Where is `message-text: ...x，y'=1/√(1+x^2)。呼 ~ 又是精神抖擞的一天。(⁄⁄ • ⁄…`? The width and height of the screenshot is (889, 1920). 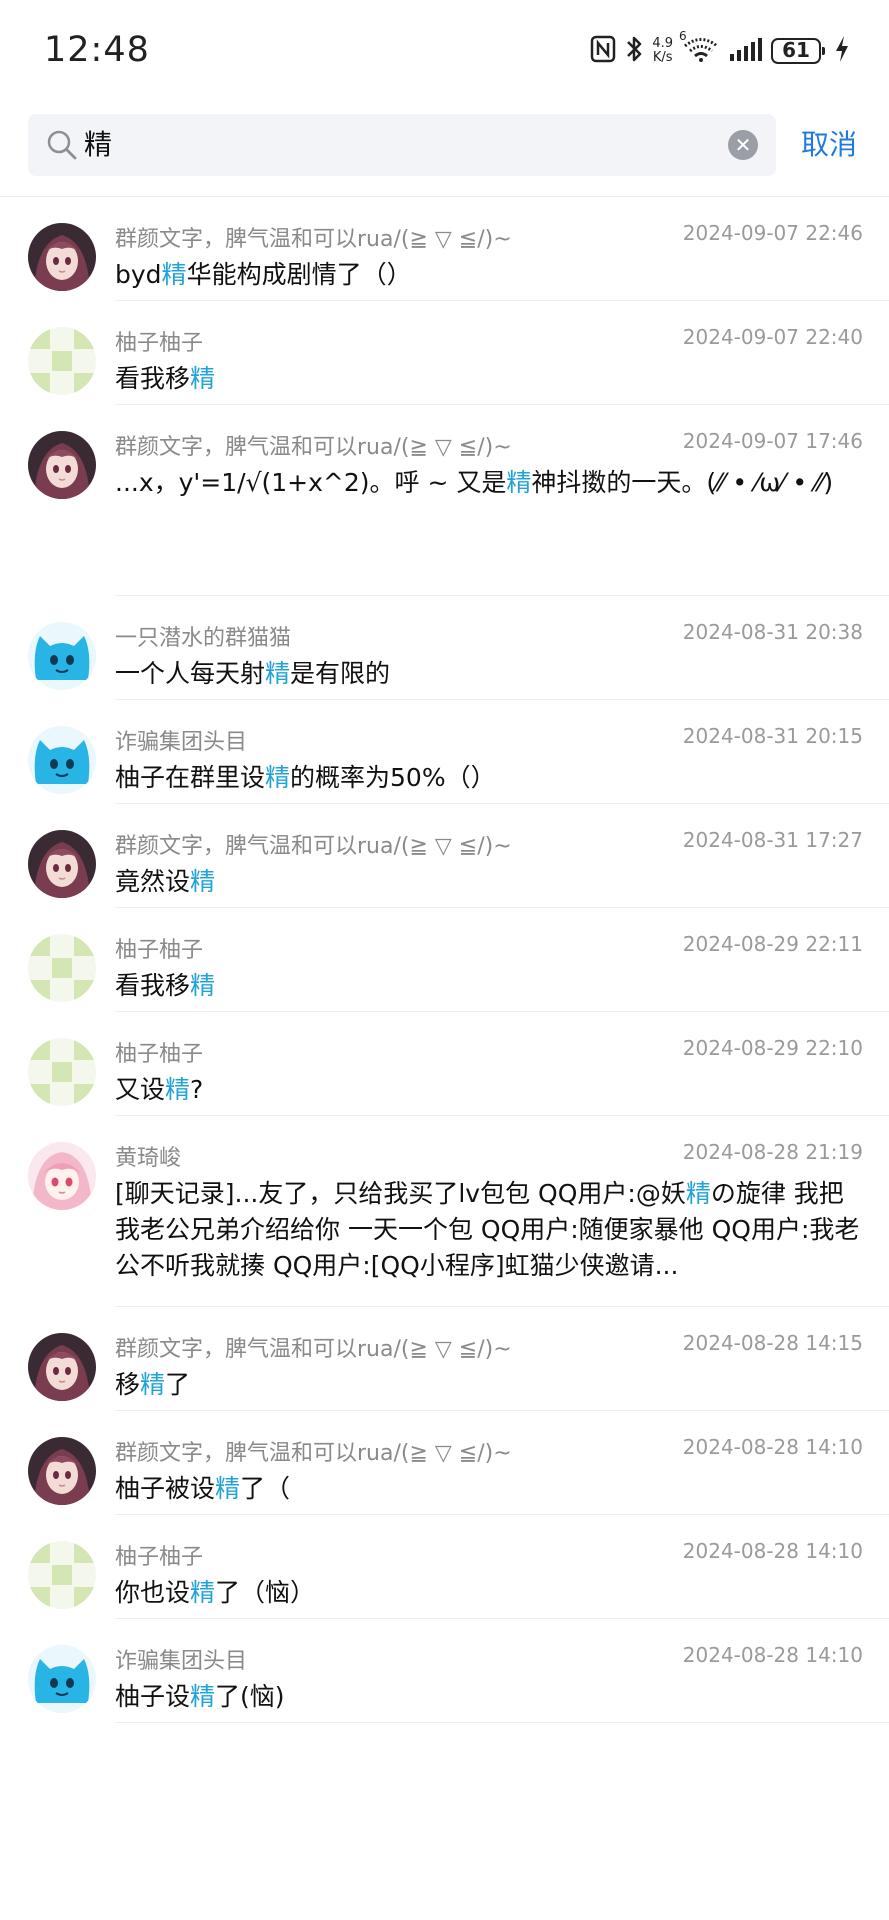 message-text: ...x，y'=1/√(1+x^2)。呼 ~ 又是精神抖擞的一天。(⁄⁄ • ⁄… is located at coordinates (490, 483).